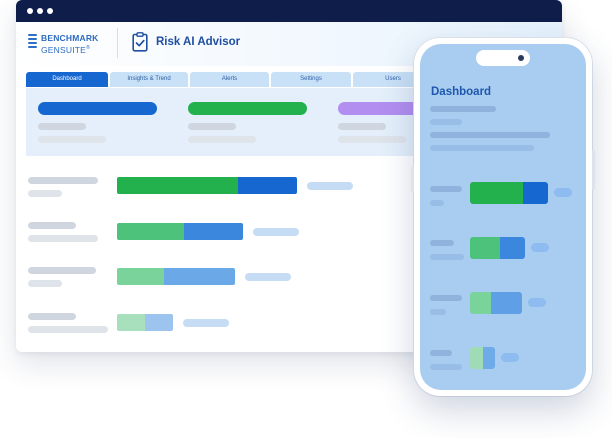  What do you see at coordinates (521, 58) in the screenshot?
I see `camera-icon` at bounding box center [521, 58].